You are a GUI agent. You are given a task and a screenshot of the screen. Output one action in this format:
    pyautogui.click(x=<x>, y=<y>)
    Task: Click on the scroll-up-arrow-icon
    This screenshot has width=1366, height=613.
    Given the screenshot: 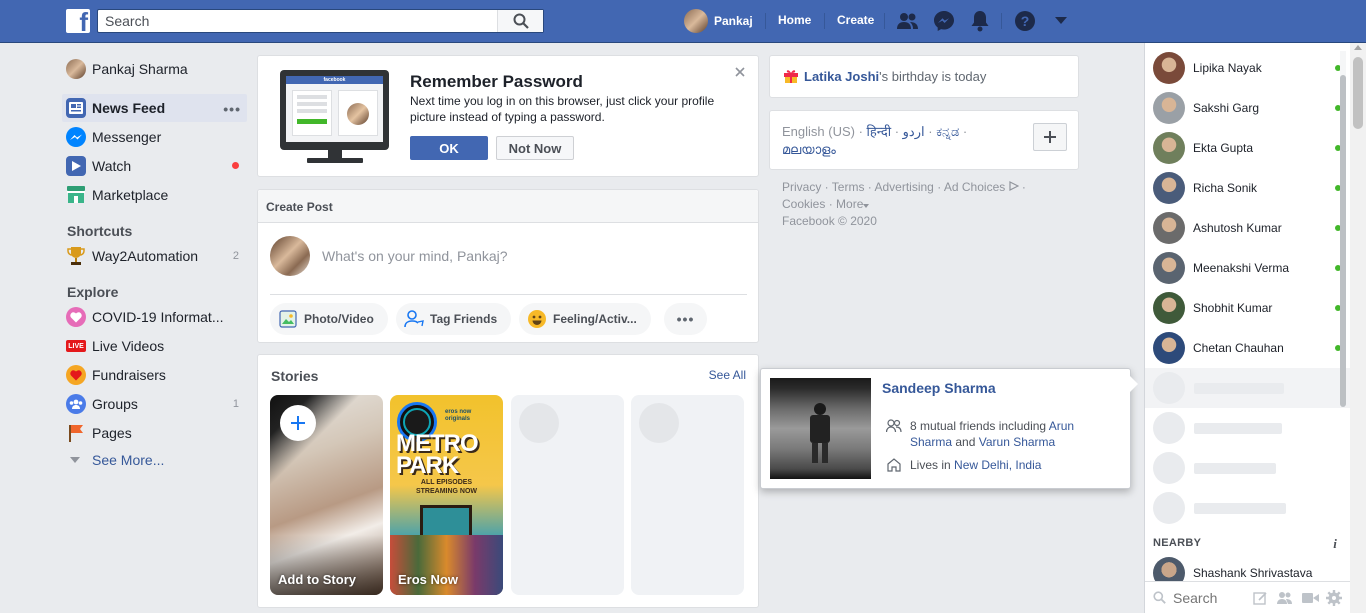 What is the action you would take?
    pyautogui.click(x=1358, y=47)
    